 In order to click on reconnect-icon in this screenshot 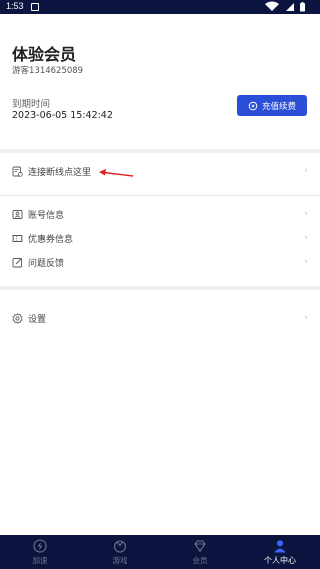, I will do `click(17, 171)`.